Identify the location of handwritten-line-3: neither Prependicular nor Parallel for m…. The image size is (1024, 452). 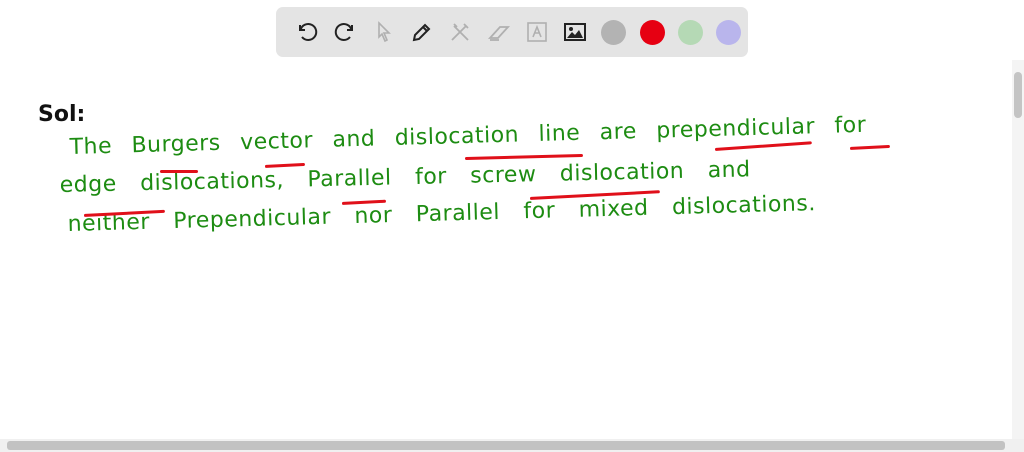
(442, 214).